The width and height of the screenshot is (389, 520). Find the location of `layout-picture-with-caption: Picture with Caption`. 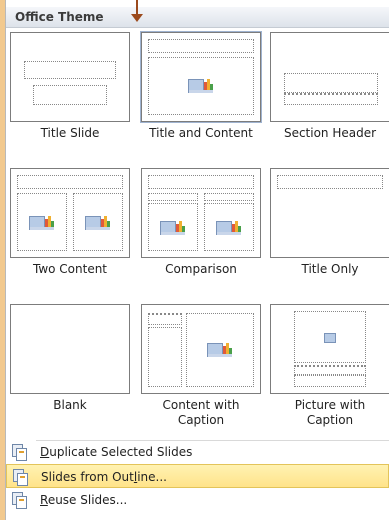

layout-picture-with-caption: Picture with Caption is located at coordinates (328, 366).